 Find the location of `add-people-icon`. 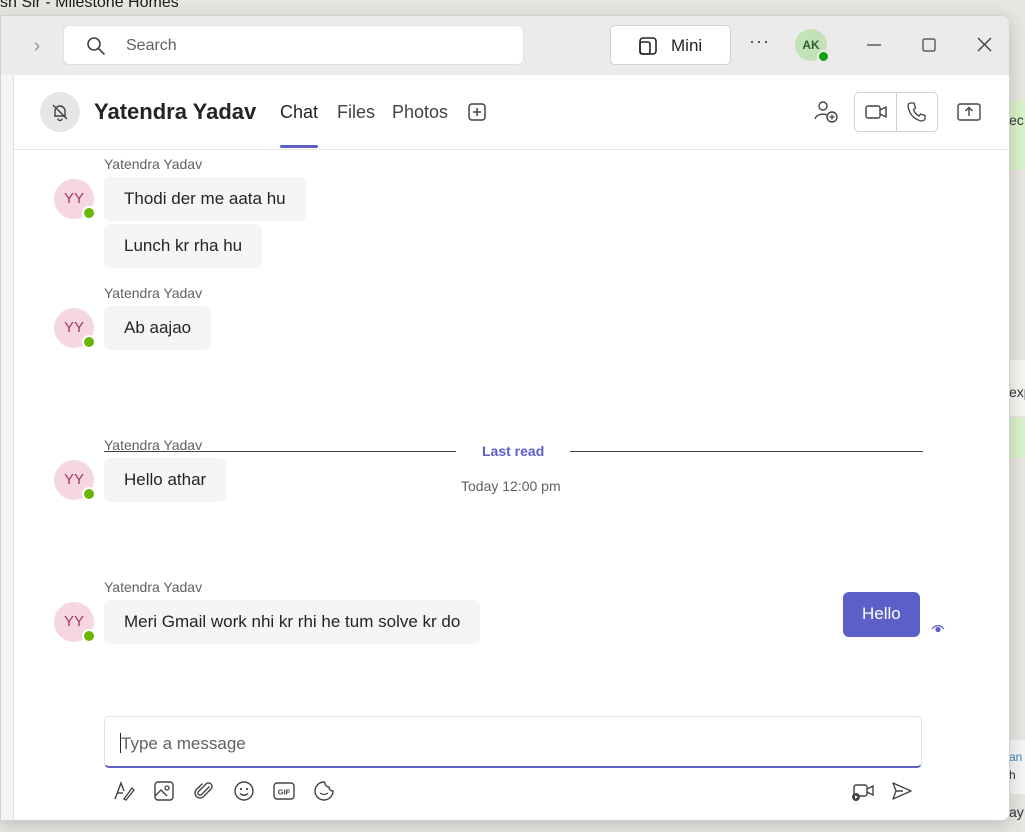

add-people-icon is located at coordinates (826, 112).